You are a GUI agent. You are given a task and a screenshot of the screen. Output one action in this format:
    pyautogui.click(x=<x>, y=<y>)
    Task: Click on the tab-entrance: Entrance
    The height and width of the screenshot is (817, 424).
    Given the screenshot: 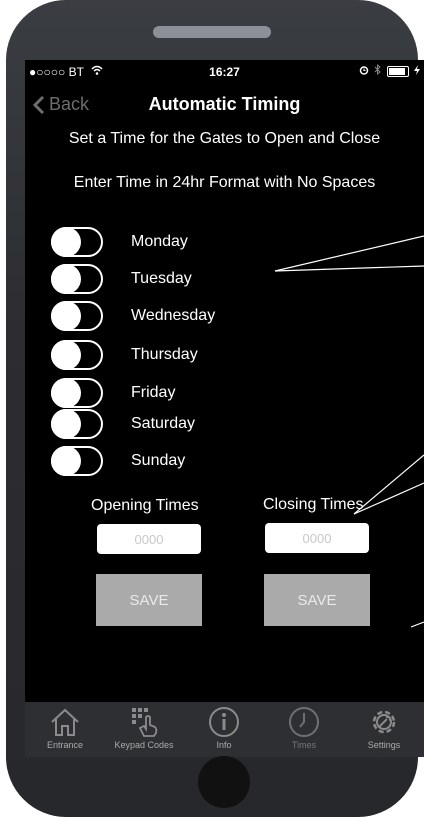 What is the action you would take?
    pyautogui.click(x=65, y=729)
    